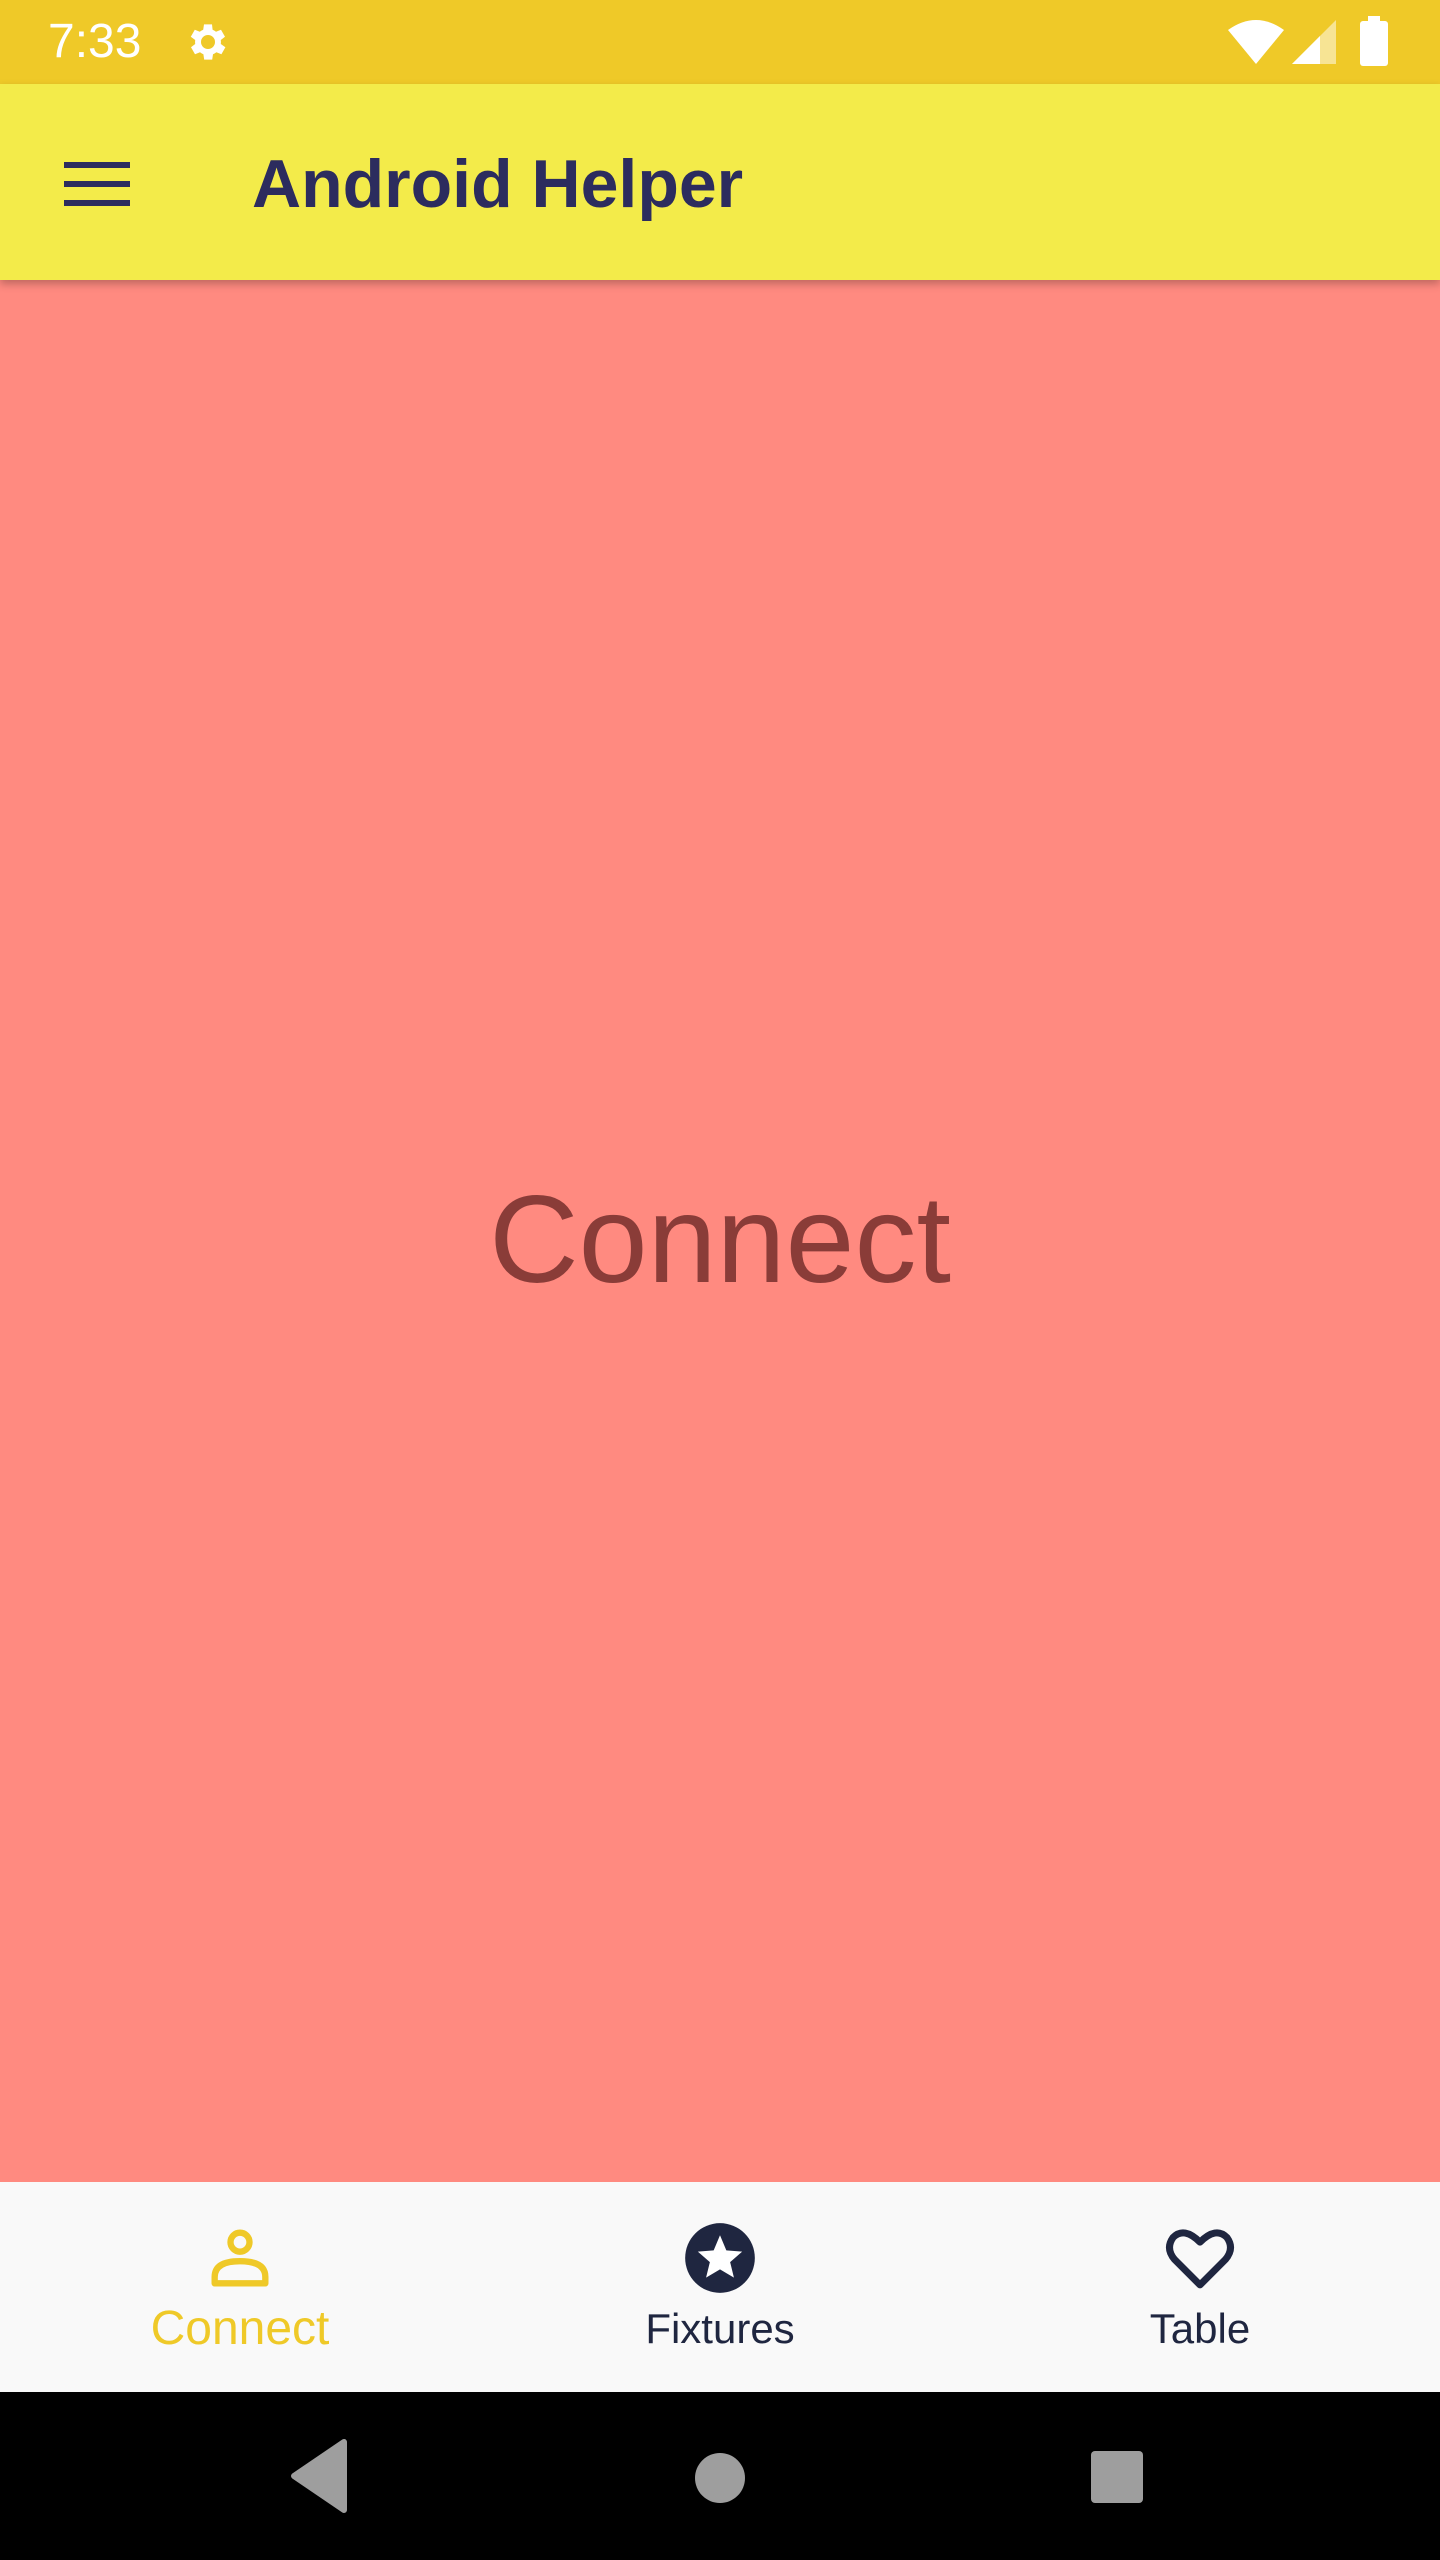  What do you see at coordinates (1117, 2477) in the screenshot?
I see `recents-icon` at bounding box center [1117, 2477].